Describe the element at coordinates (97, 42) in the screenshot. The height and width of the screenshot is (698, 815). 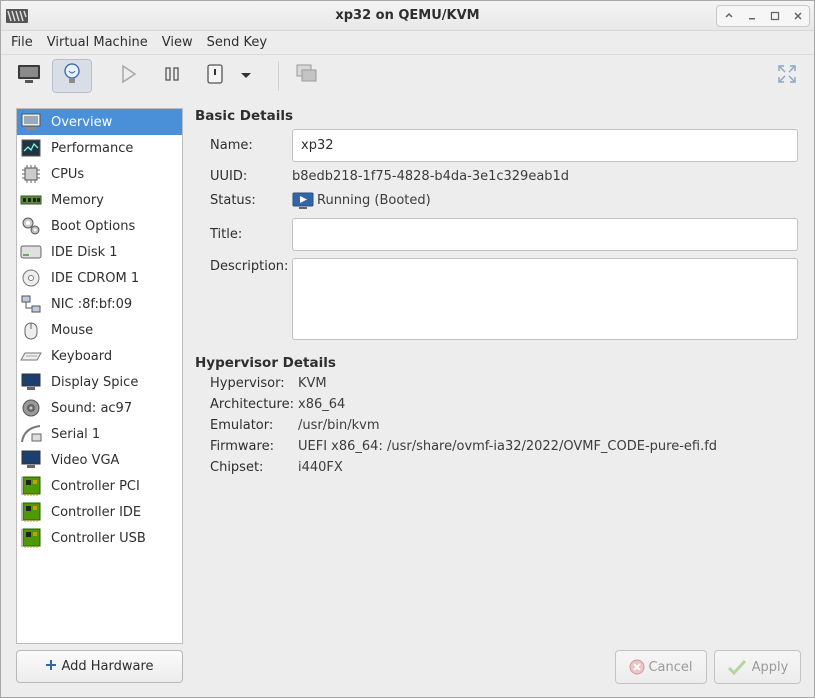
I see `menu-virtual-machine: Virtual Machine` at that location.